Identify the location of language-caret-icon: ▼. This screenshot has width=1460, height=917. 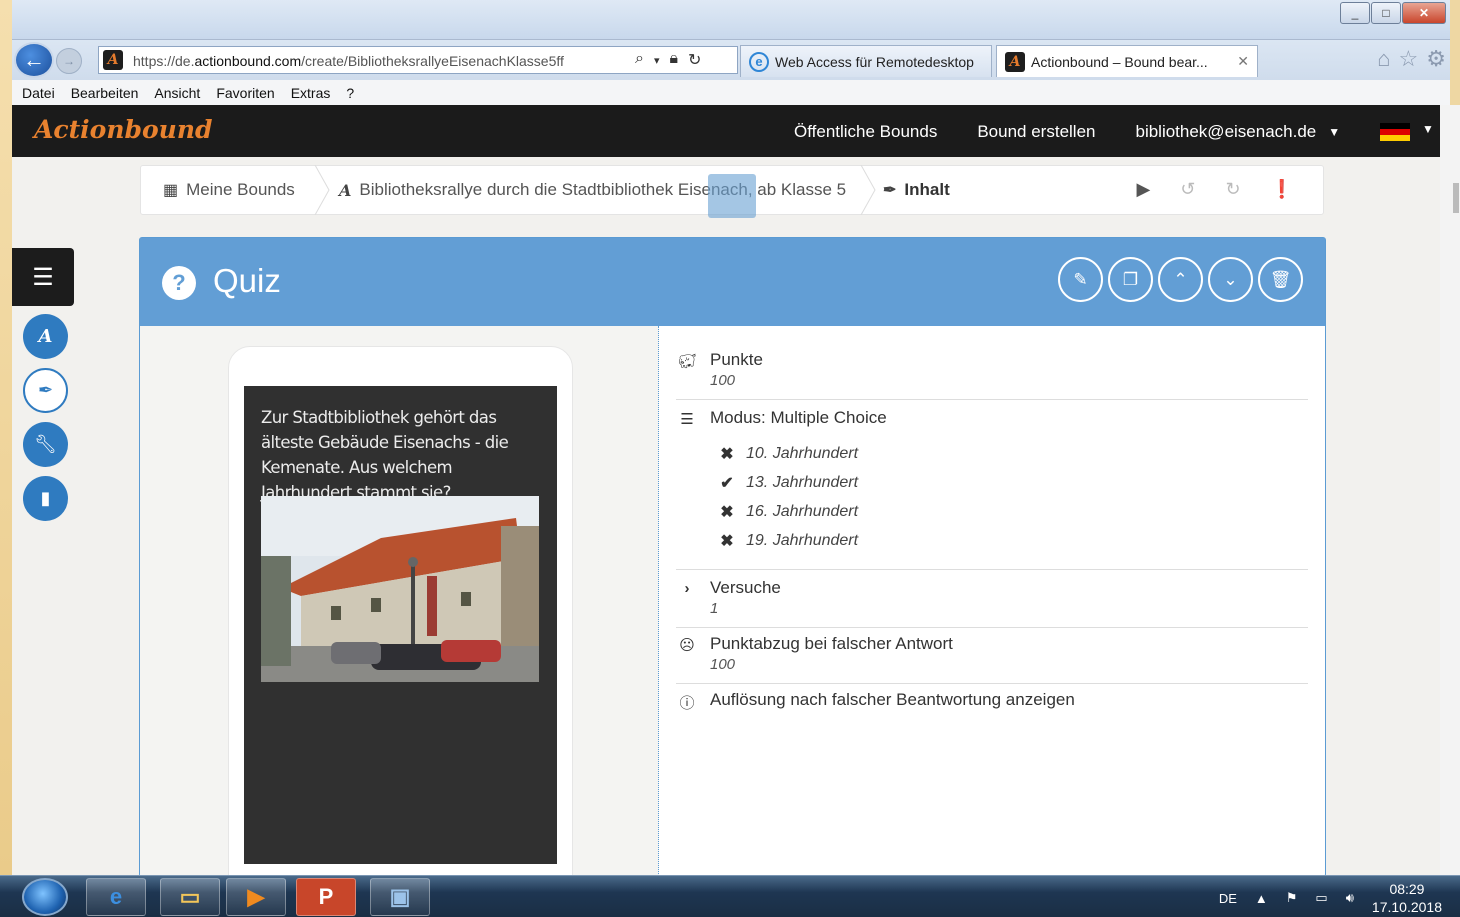
(1428, 129).